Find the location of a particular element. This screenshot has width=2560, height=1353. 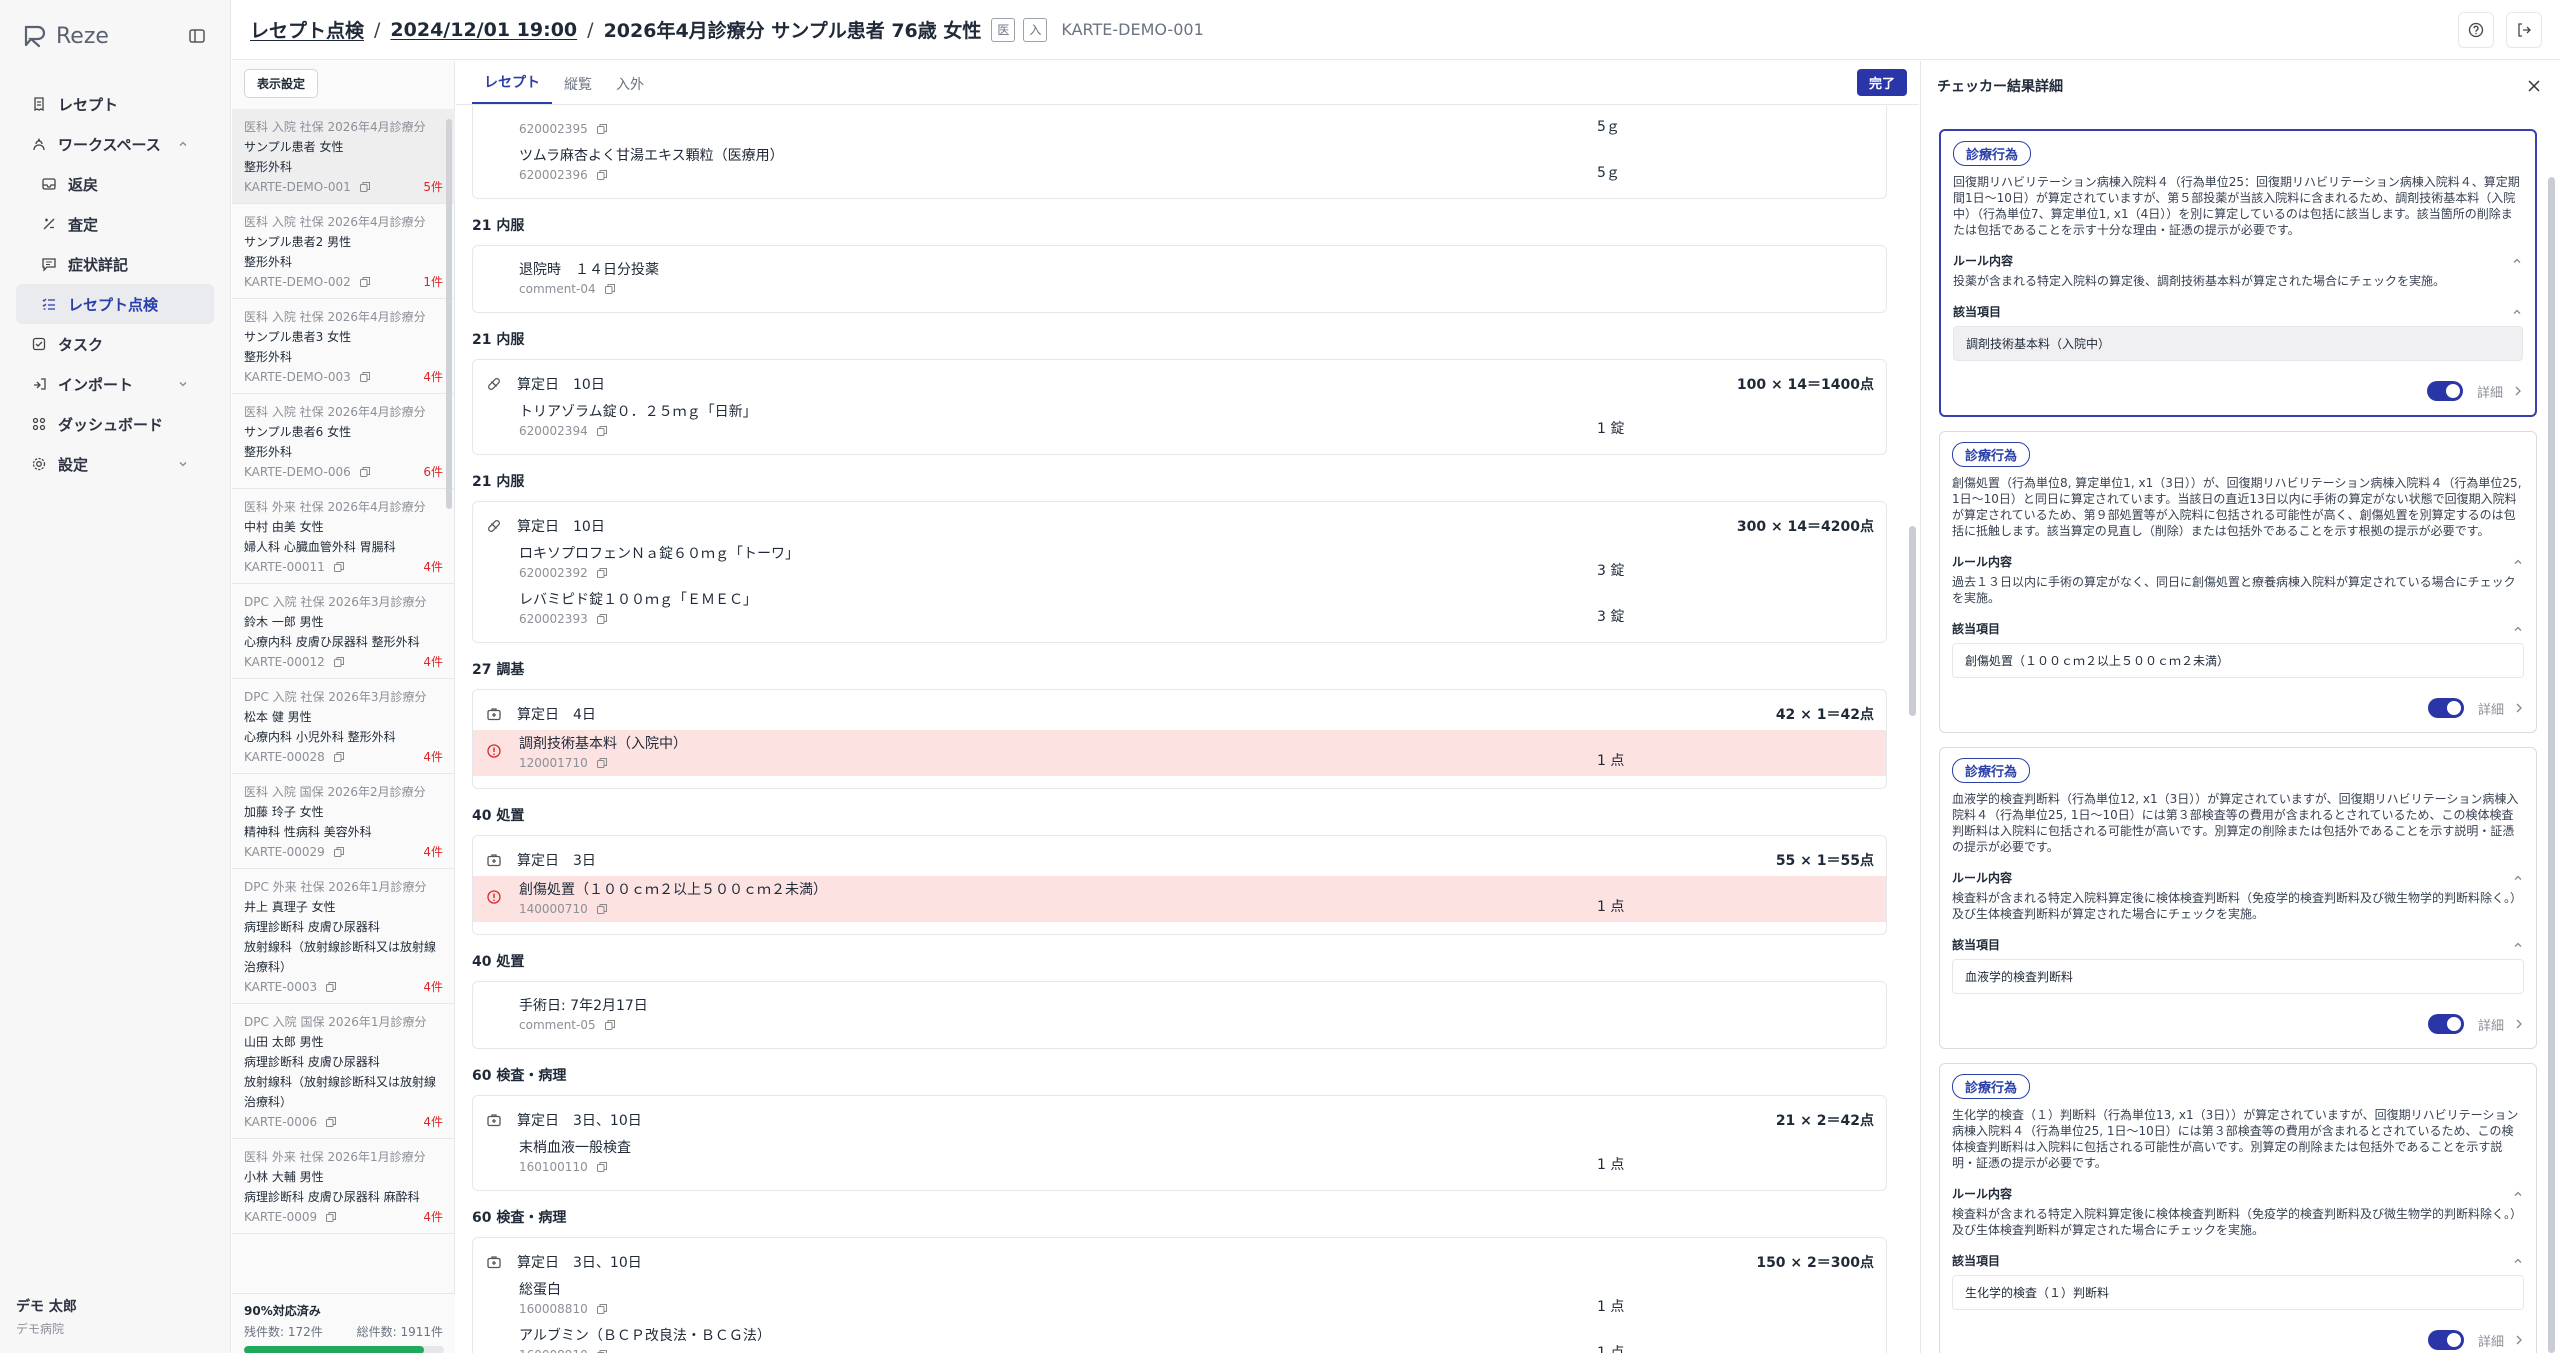

sidebar-item-2: 返戻 is located at coordinates (115, 184).